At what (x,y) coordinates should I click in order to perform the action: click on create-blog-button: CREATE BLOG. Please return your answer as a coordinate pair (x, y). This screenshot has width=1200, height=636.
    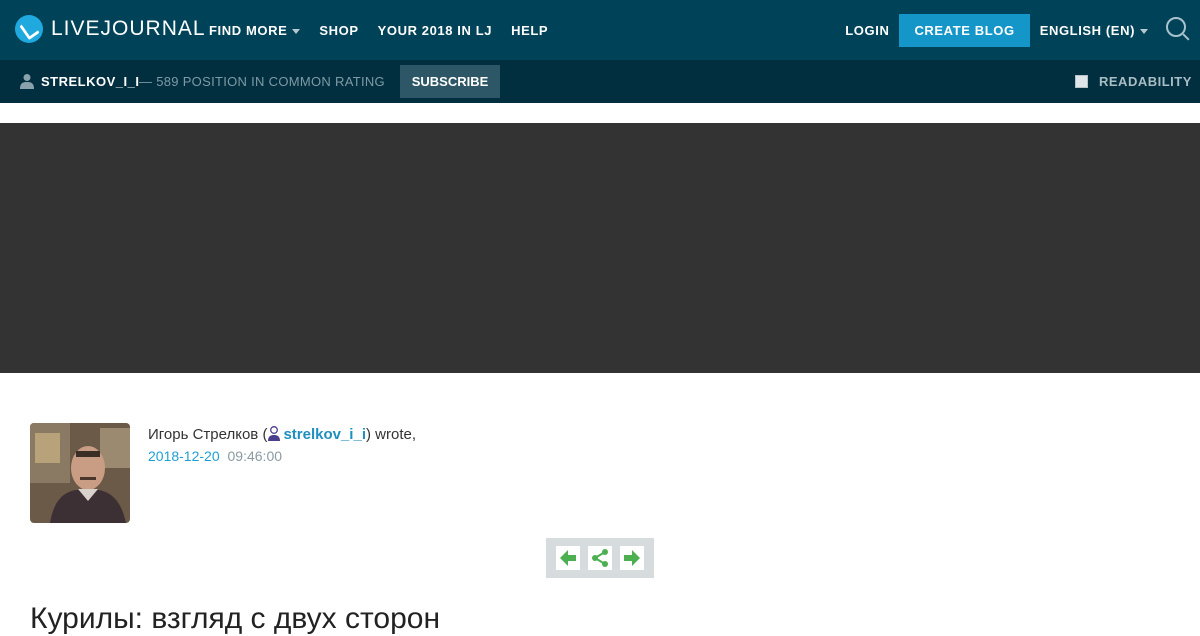
    Looking at the image, I should click on (964, 30).